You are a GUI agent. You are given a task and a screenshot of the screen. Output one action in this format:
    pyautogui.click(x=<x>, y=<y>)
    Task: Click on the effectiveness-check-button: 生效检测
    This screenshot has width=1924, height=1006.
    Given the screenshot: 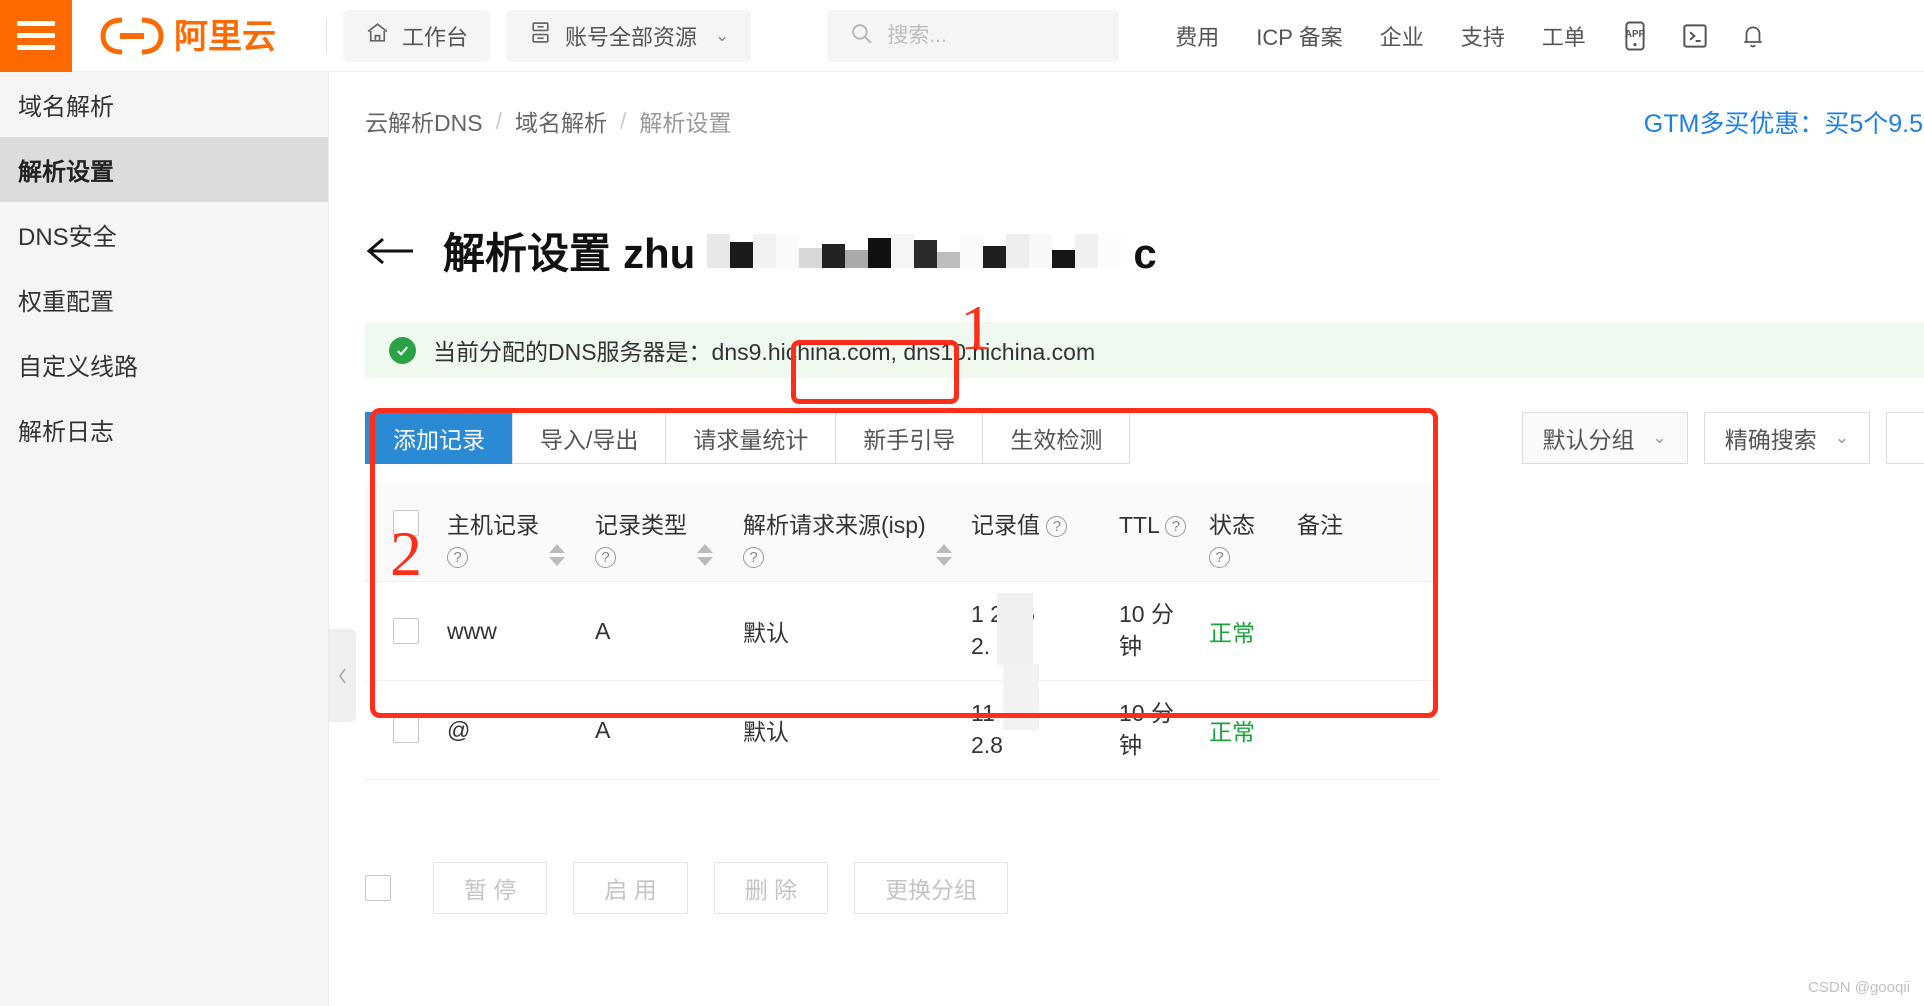 What is the action you would take?
    pyautogui.click(x=1056, y=438)
    